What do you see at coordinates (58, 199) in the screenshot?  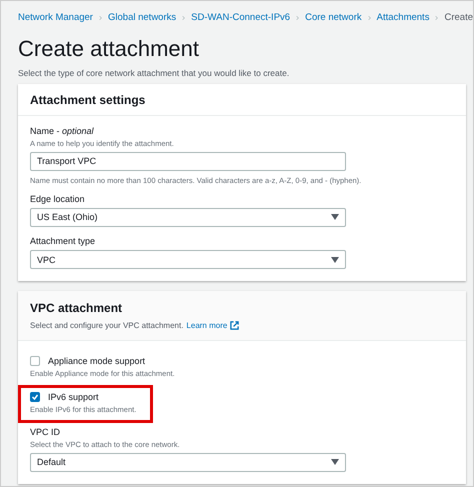 I see `field-label: Edge location` at bounding box center [58, 199].